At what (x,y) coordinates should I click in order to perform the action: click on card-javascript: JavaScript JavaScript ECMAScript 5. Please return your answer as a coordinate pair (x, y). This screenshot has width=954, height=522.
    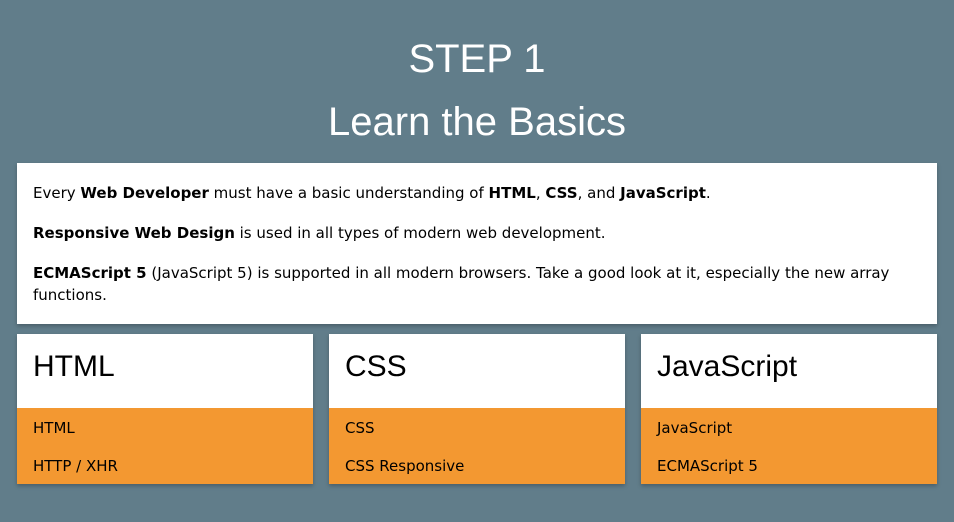
    Looking at the image, I should click on (789, 409).